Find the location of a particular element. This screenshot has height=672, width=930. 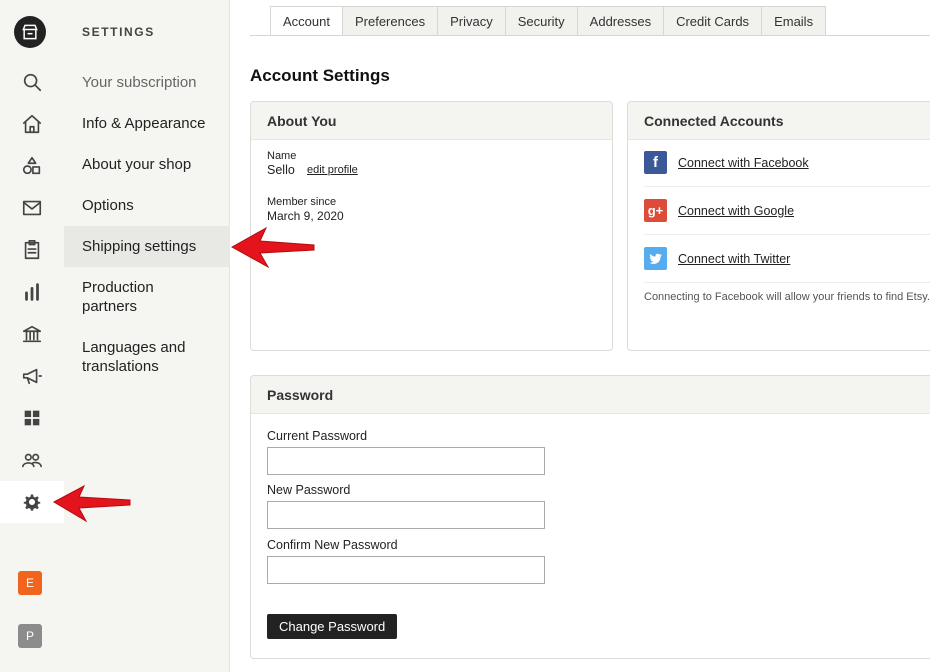

integrations-grid-icon is located at coordinates (32, 418).